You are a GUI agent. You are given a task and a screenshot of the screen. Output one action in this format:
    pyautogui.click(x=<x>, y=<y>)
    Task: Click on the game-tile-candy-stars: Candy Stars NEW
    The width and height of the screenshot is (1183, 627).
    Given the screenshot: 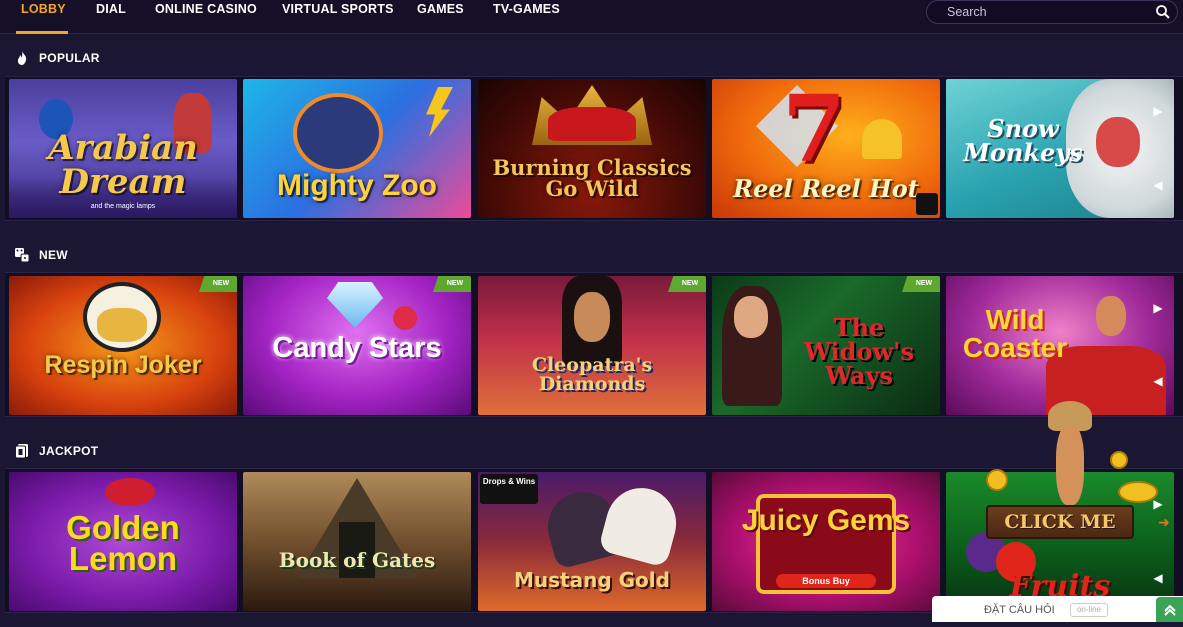 What is the action you would take?
    pyautogui.click(x=357, y=345)
    